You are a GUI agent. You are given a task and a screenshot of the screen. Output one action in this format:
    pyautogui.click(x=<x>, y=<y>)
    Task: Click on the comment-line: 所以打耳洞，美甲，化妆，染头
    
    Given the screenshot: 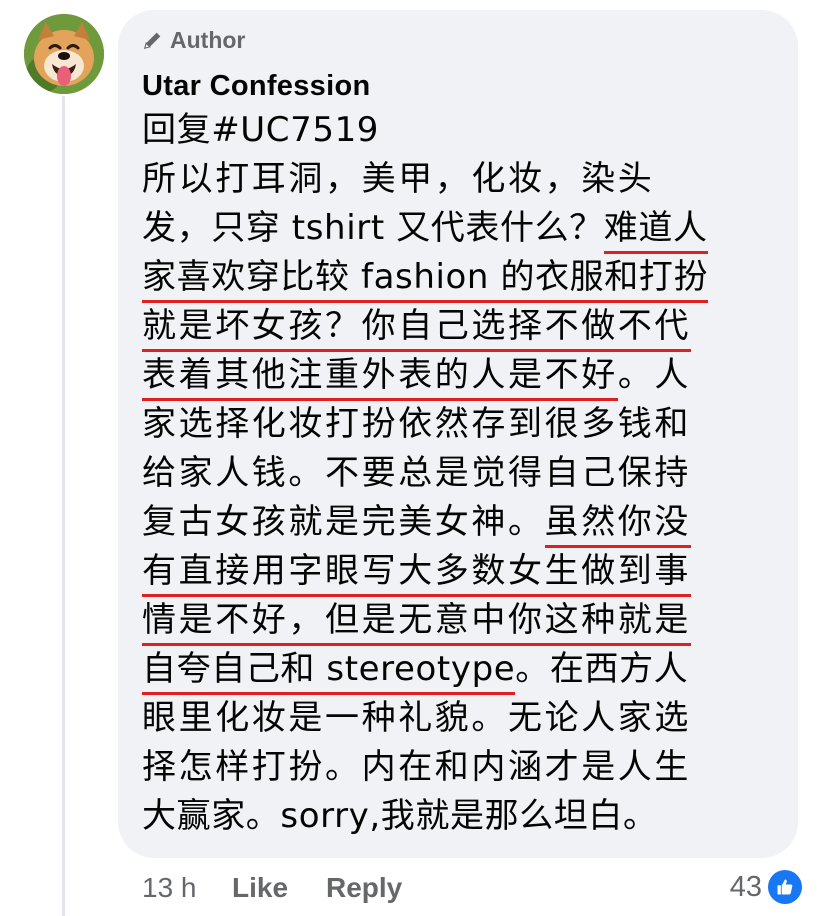 What is the action you would take?
    pyautogui.click(x=451, y=179)
    